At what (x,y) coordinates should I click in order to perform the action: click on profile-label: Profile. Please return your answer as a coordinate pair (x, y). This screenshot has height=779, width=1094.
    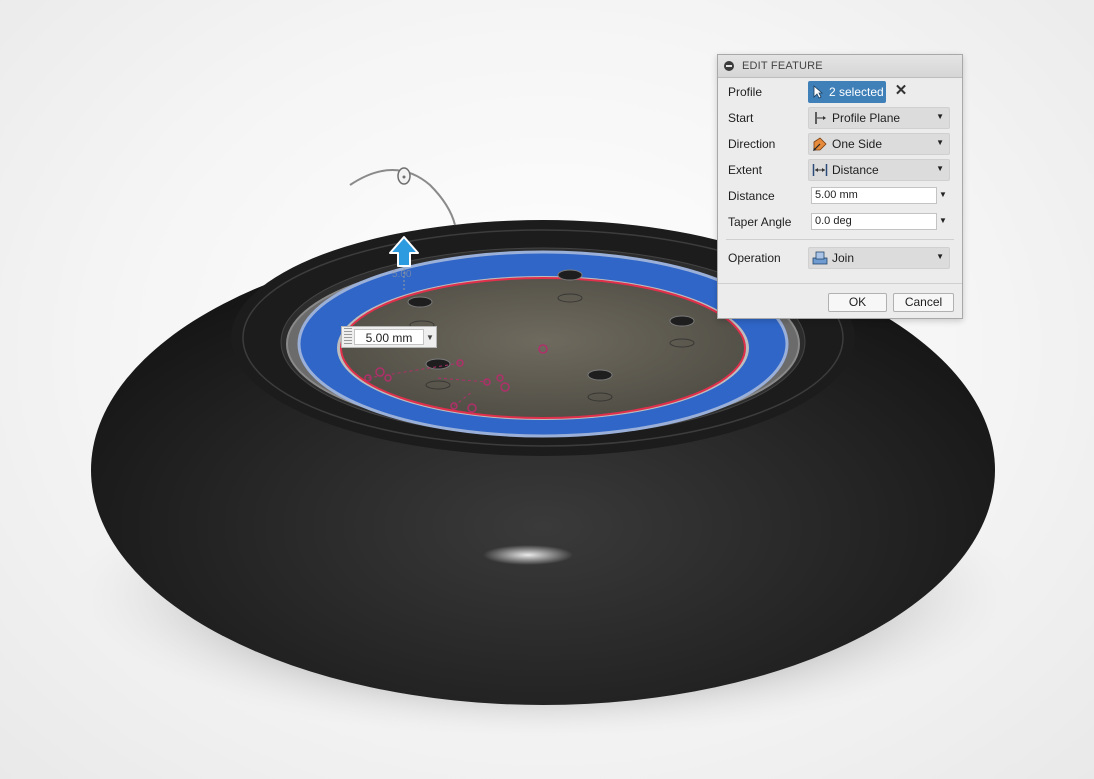
    Looking at the image, I should click on (745, 92).